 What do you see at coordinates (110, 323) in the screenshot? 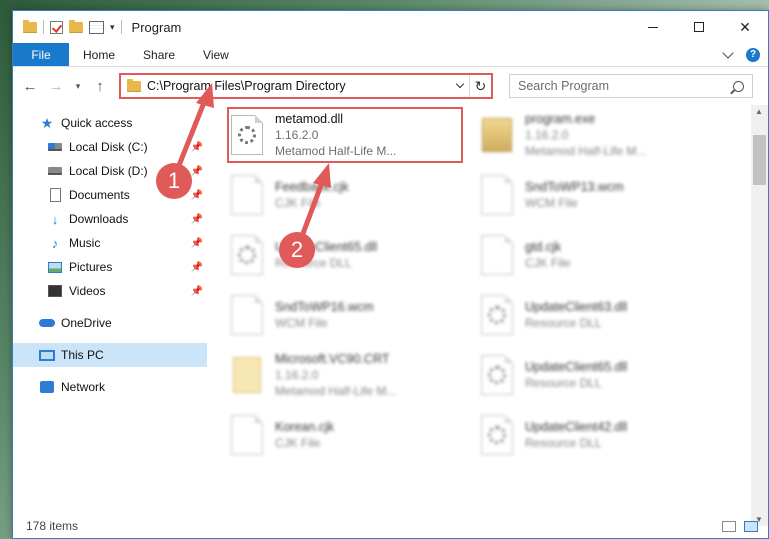
I see `sidebar-item-onedrive: OneDrive` at bounding box center [110, 323].